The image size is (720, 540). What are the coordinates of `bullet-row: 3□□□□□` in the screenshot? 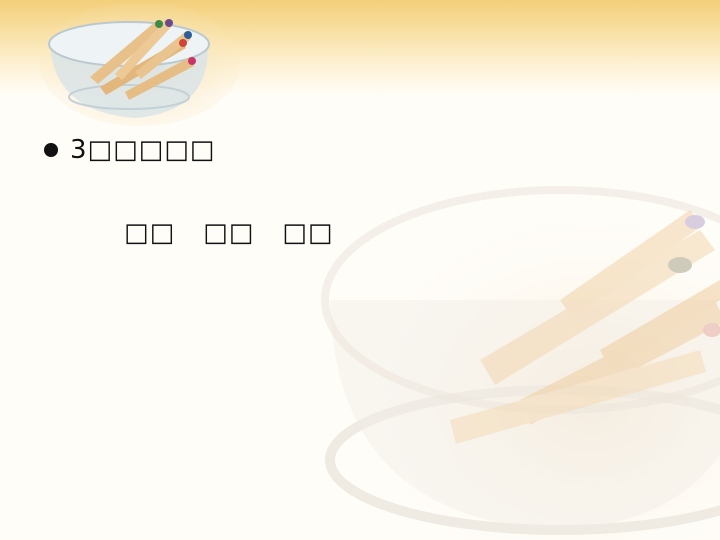 It's located at (129, 150).